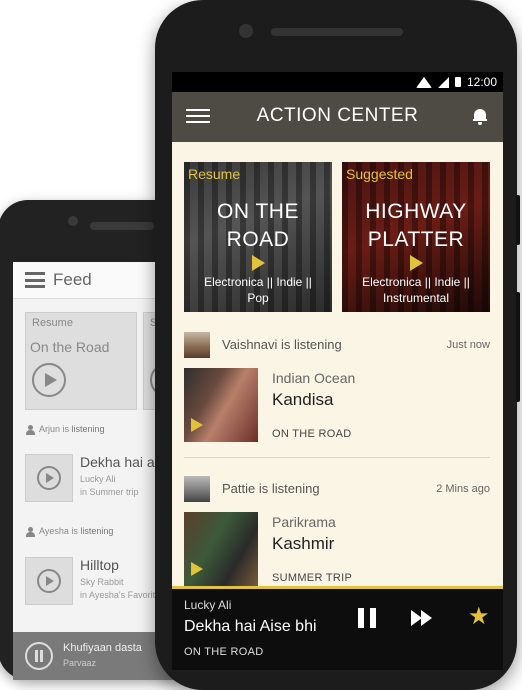  Describe the element at coordinates (99, 565) in the screenshot. I see `song-title: Hilltop` at that location.